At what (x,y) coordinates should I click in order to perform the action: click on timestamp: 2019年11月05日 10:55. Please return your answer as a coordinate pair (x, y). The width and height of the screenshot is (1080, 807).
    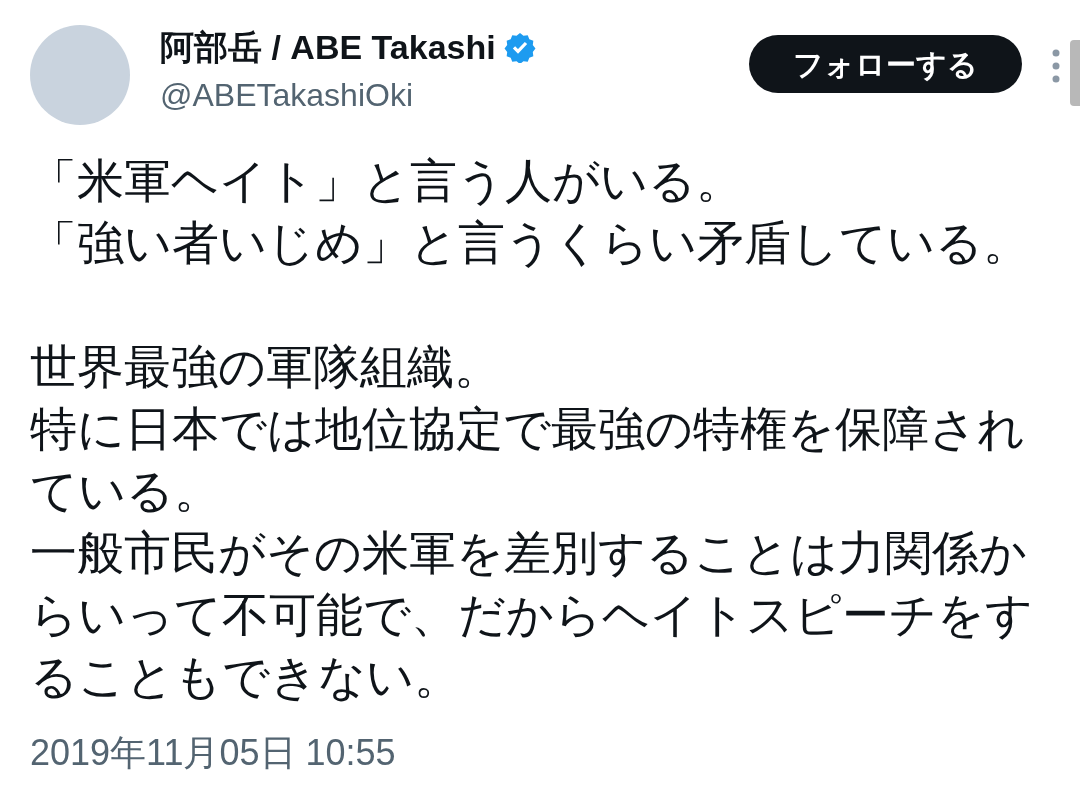
    Looking at the image, I should click on (540, 753).